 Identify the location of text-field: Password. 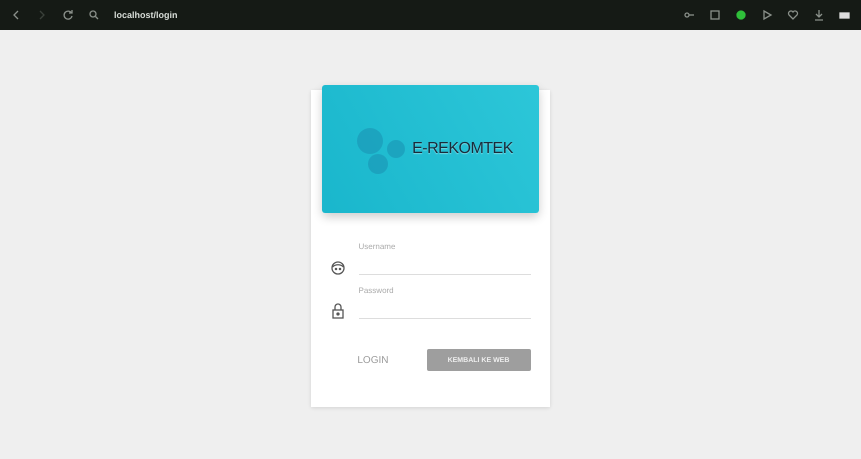
(444, 301).